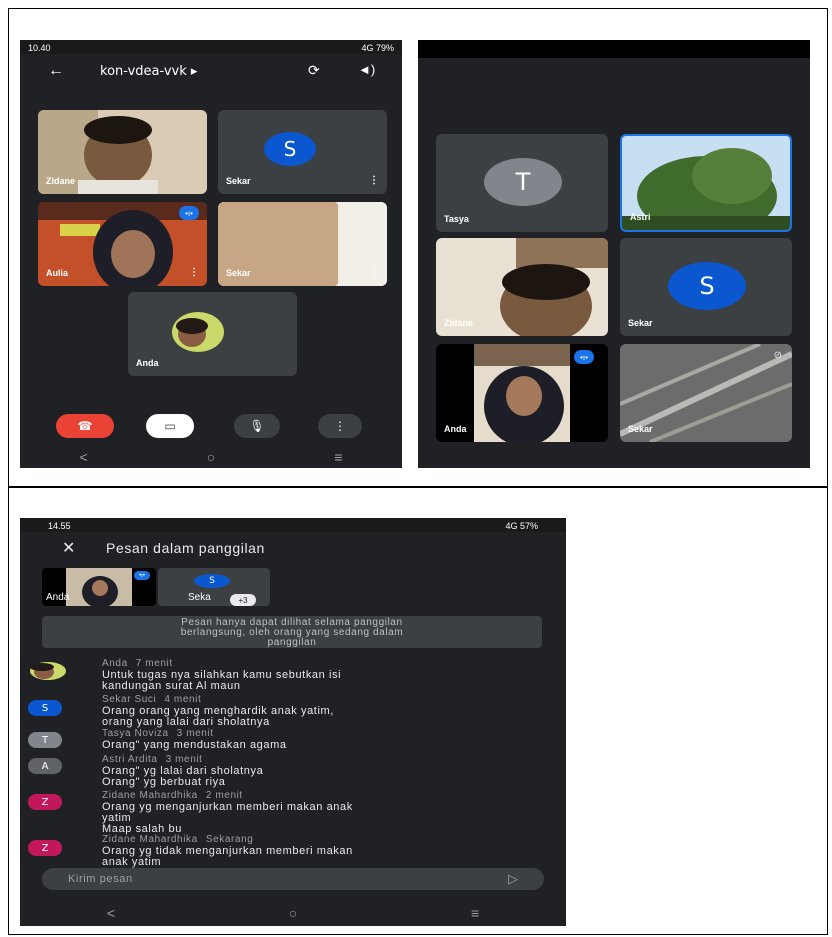 The image size is (832, 937). Describe the element at coordinates (135, 733) in the screenshot. I see `sender-name: Tasya Noviza` at that location.